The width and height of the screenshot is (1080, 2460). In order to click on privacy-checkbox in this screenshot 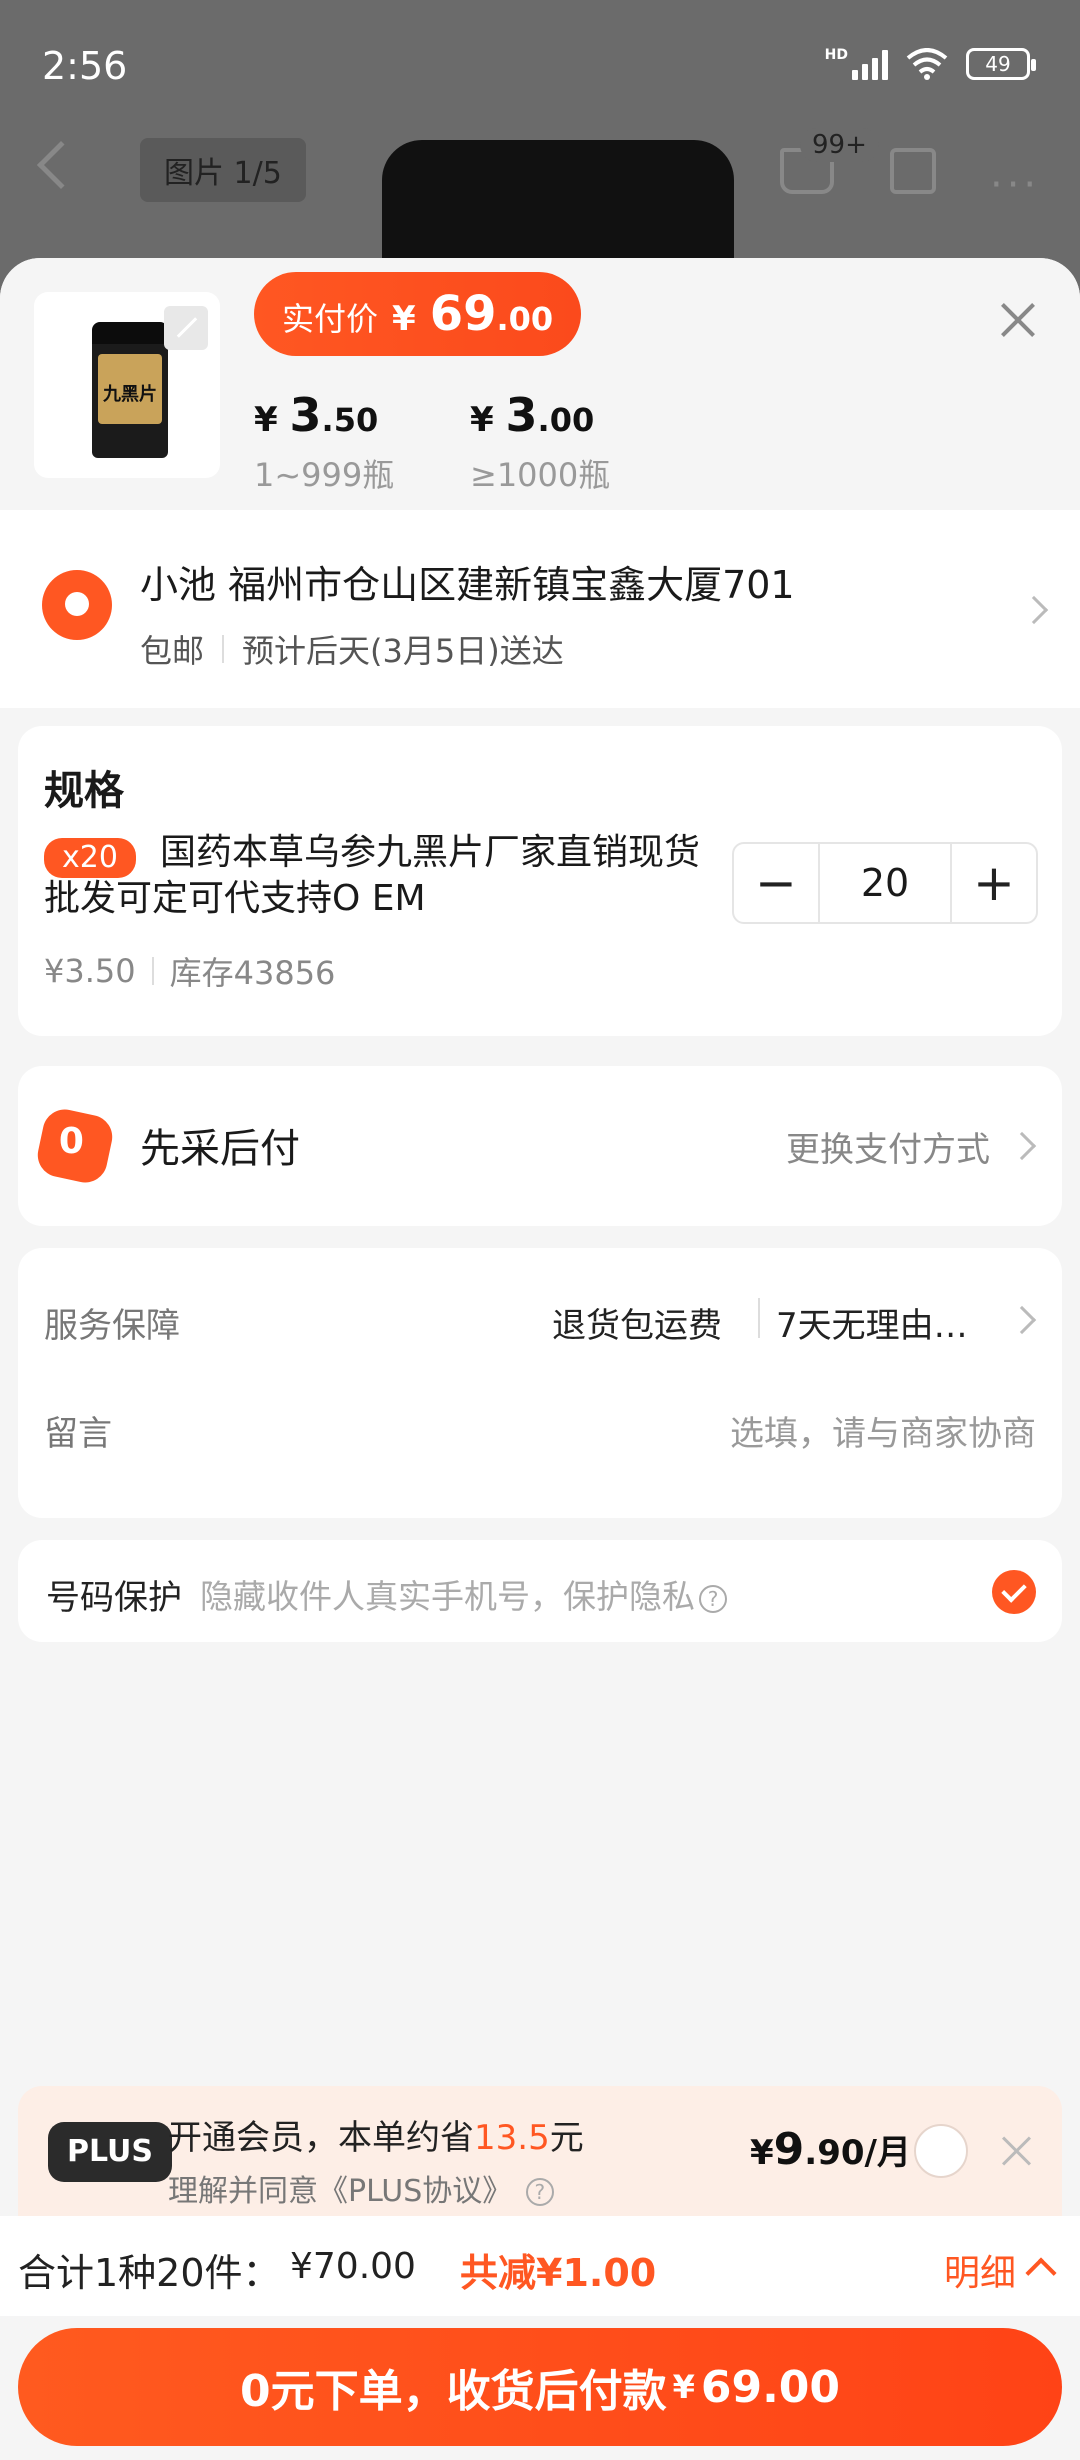, I will do `click(1014, 1592)`.